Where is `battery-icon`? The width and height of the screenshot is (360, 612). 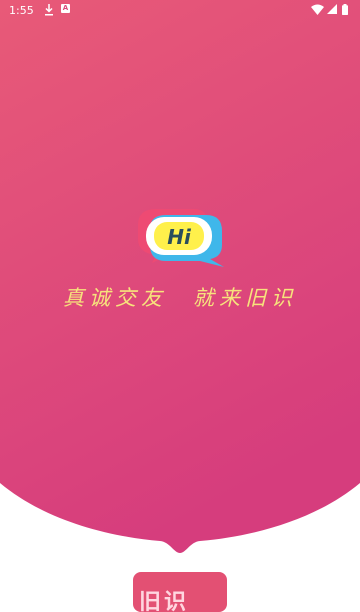 battery-icon is located at coordinates (345, 9).